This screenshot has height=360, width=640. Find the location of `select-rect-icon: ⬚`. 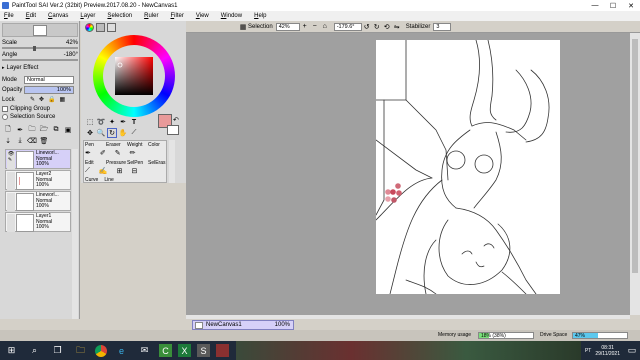

select-rect-icon: ⬚ is located at coordinates (90, 122).